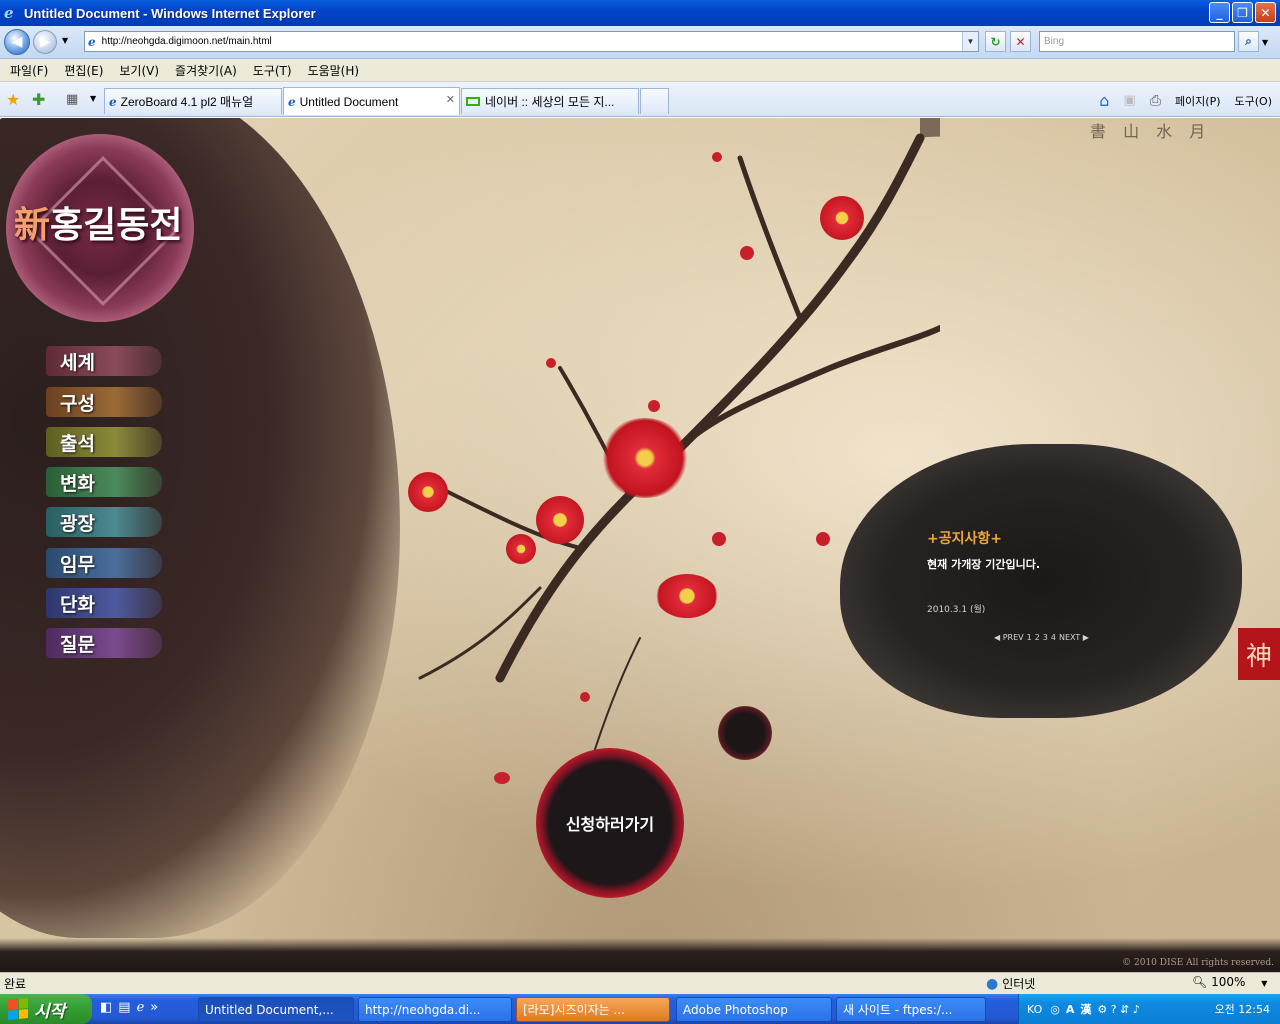 The height and width of the screenshot is (1024, 1280). I want to click on status-text: 완료, so click(15, 984).